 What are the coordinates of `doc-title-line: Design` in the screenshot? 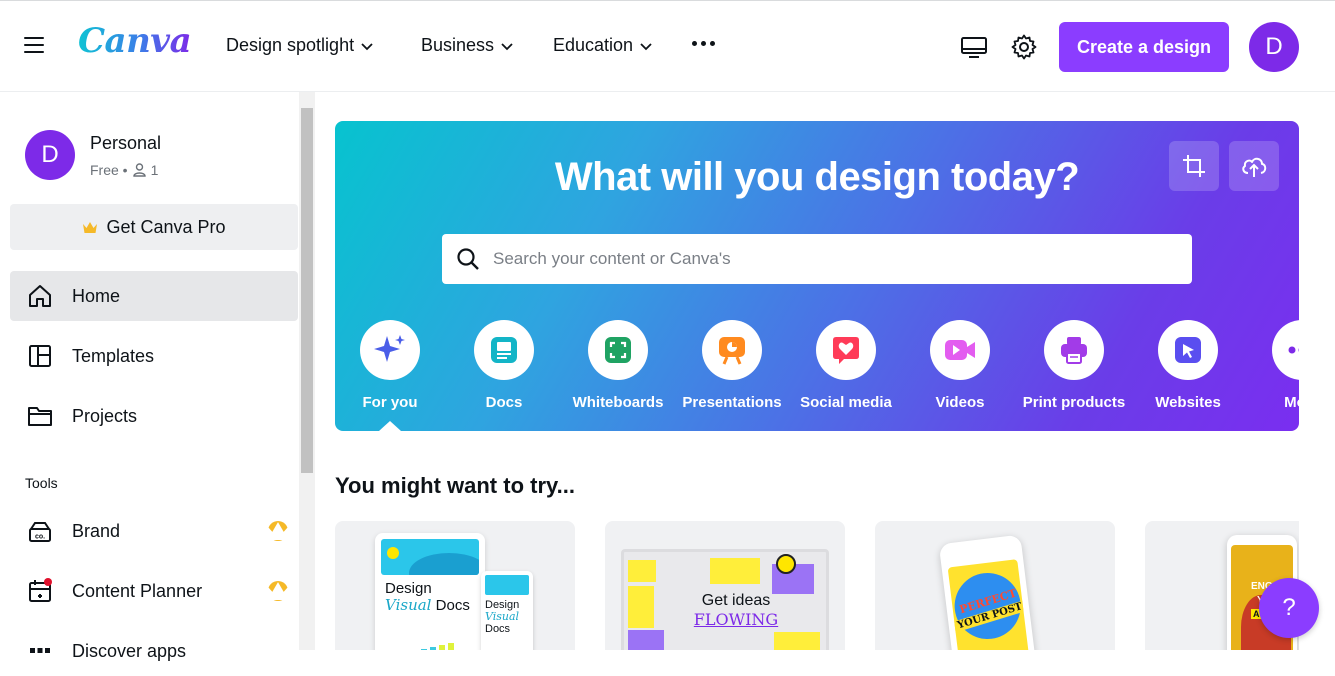 It's located at (408, 588).